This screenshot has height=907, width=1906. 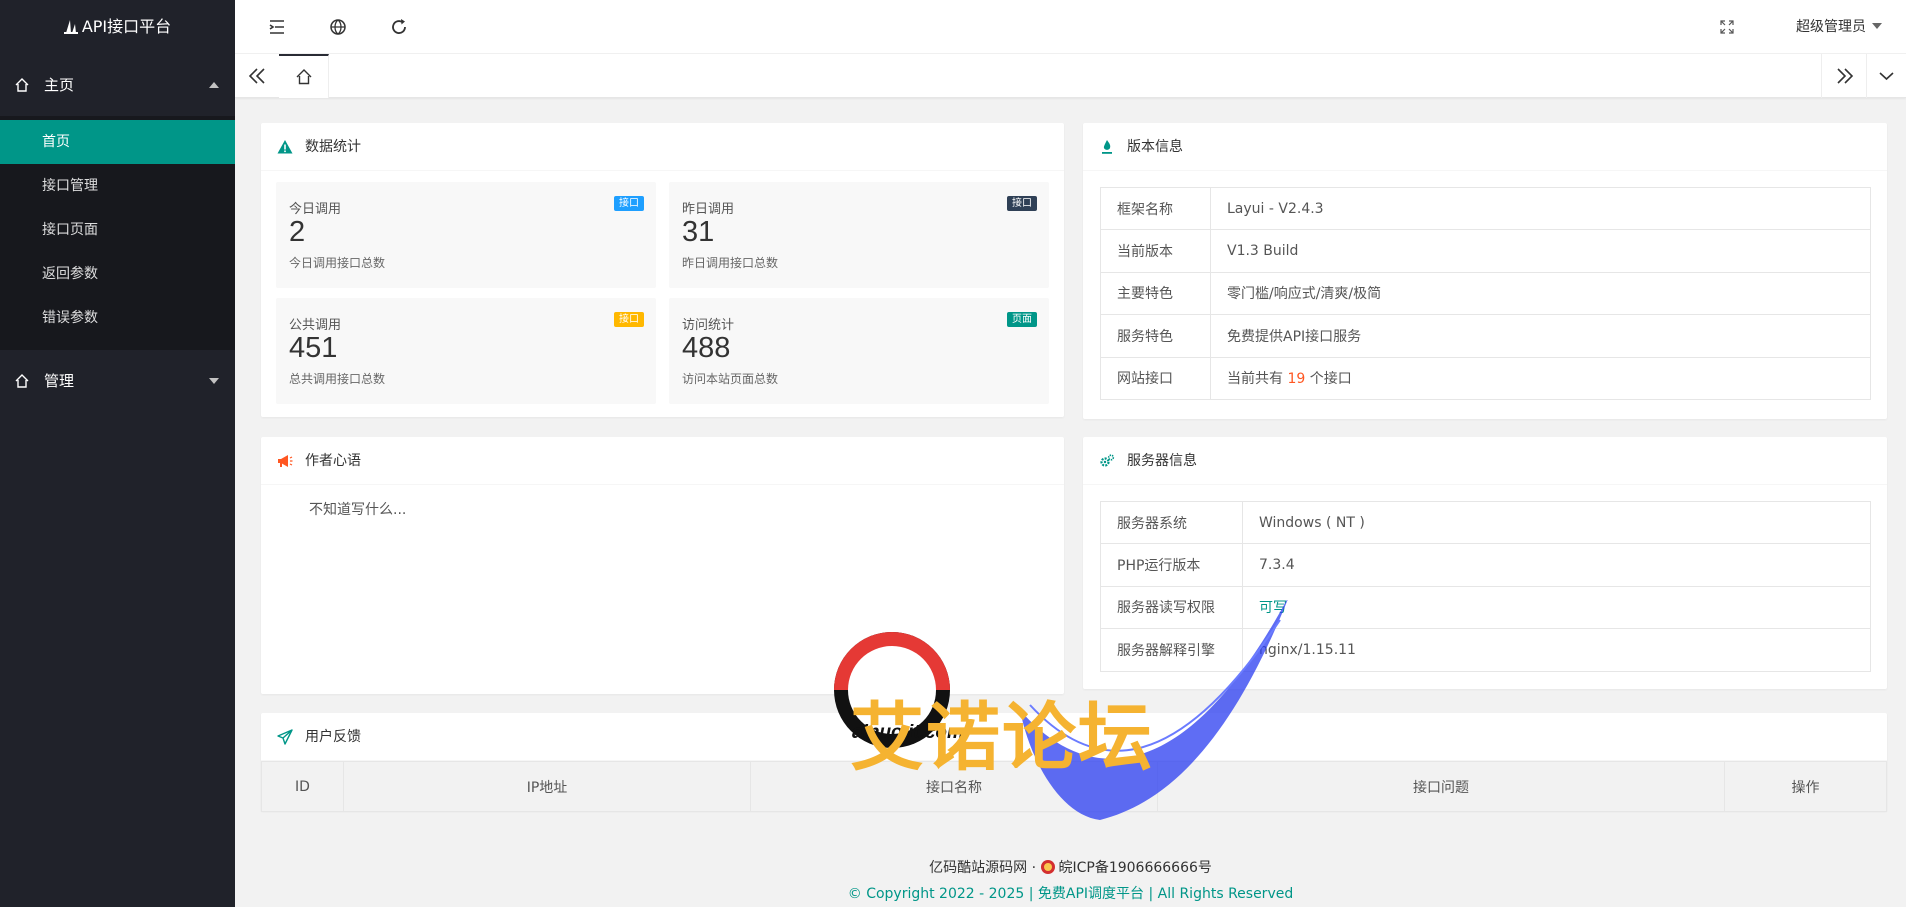 What do you see at coordinates (708, 209) in the screenshot?
I see `stat-title: 昨日调用` at bounding box center [708, 209].